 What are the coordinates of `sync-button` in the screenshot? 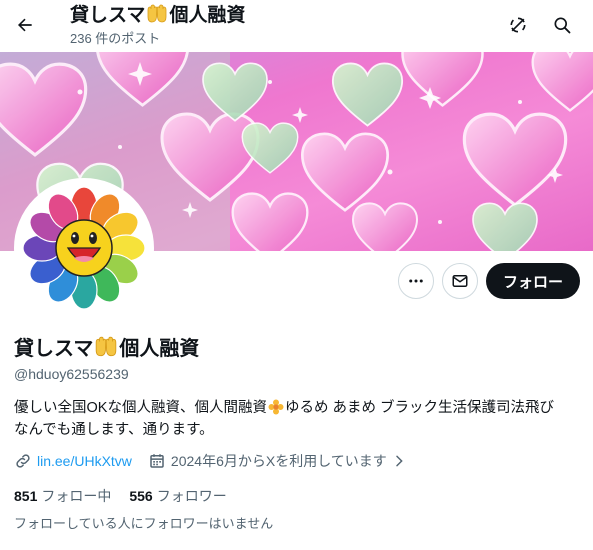 It's located at (518, 25).